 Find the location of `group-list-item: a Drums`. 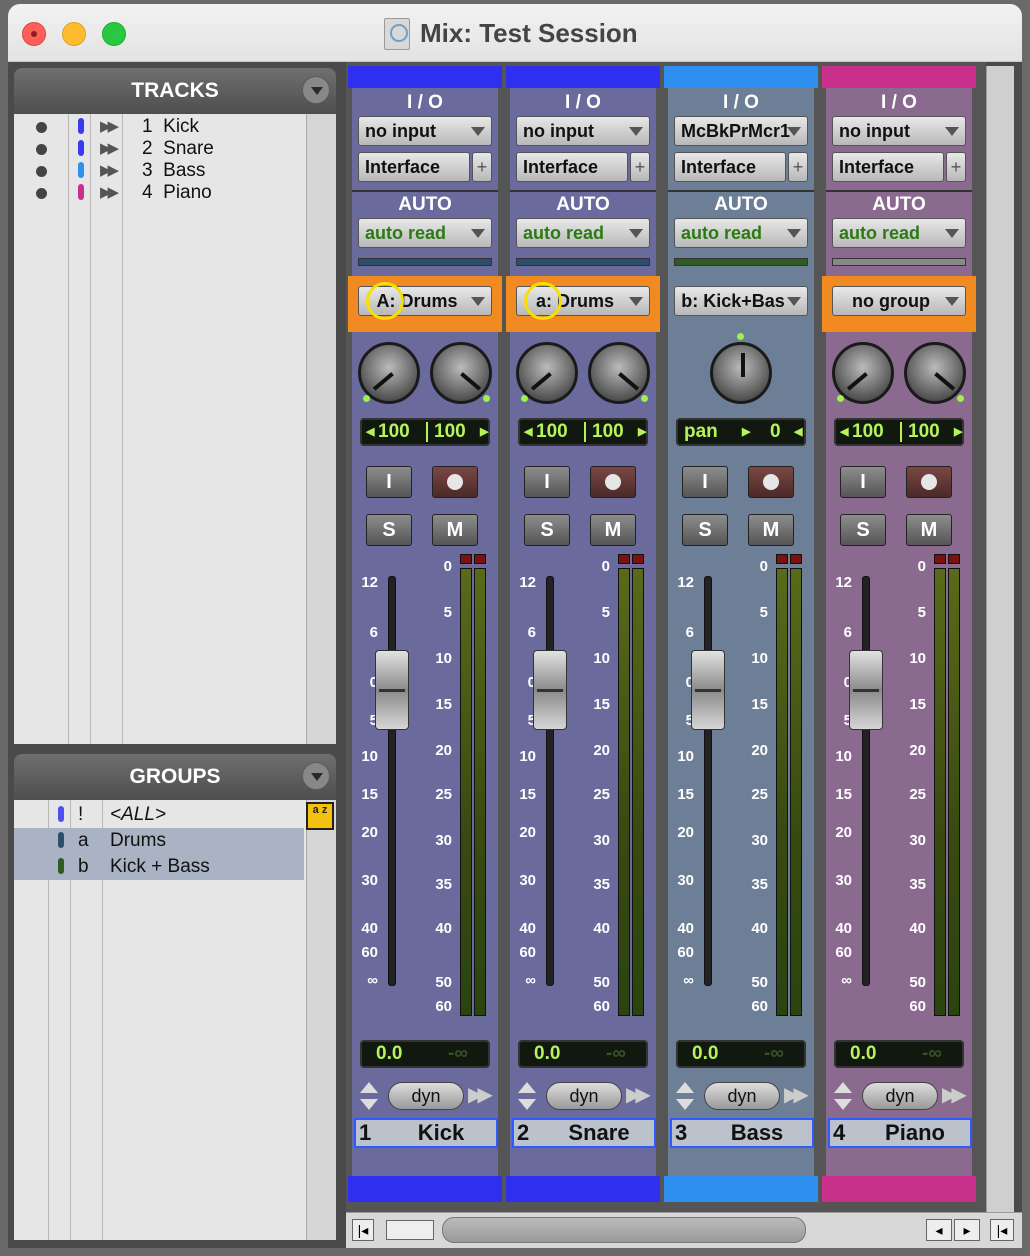

group-list-item: a Drums is located at coordinates (159, 841).